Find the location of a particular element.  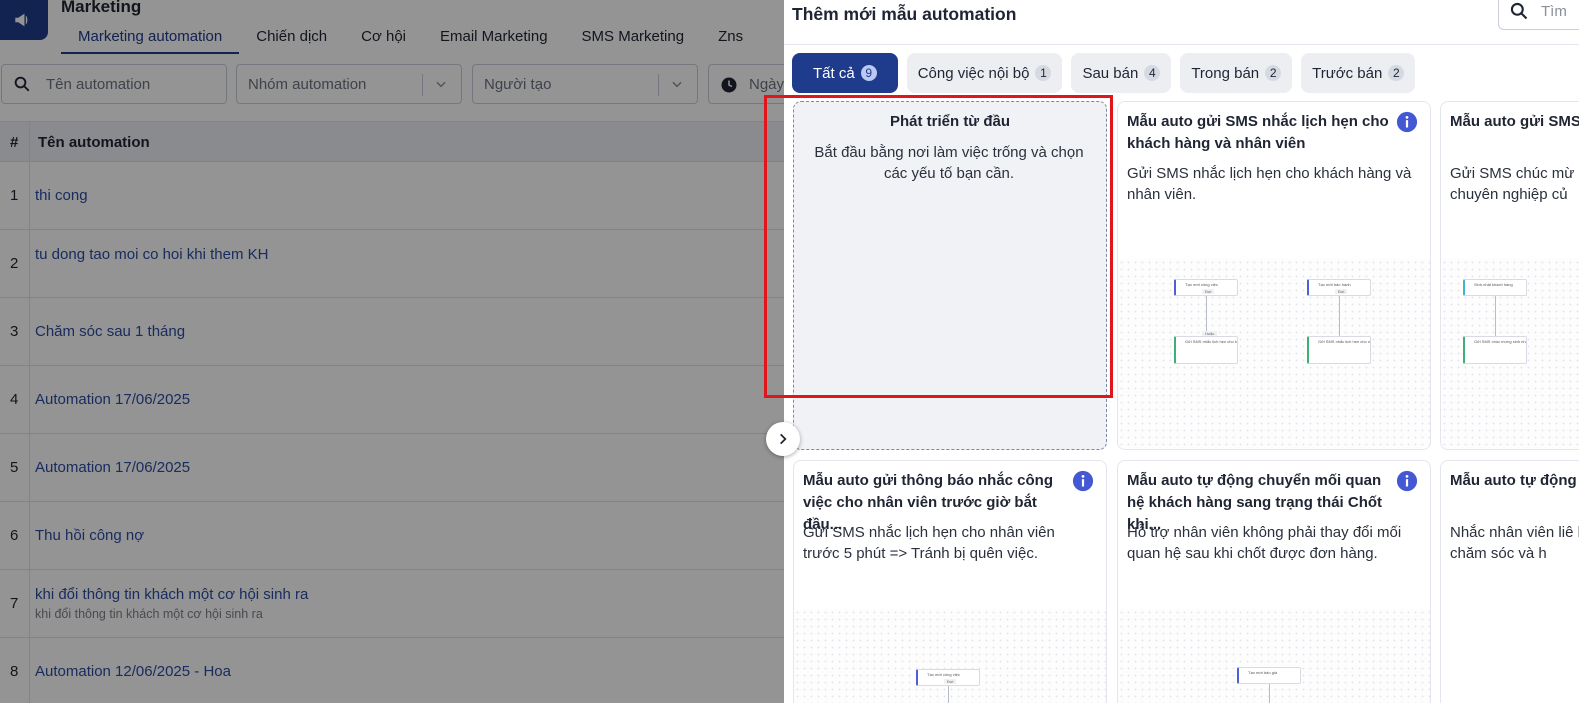

drawer-title: Thêm mới mẫu automation is located at coordinates (904, 14).